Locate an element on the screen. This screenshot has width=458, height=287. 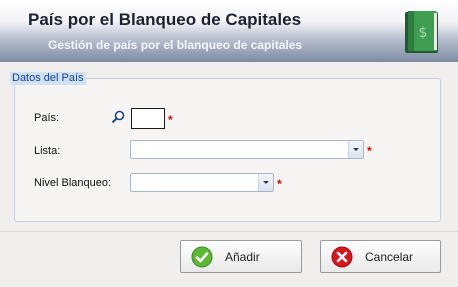
add-button-label: Añadir is located at coordinates (242, 257).